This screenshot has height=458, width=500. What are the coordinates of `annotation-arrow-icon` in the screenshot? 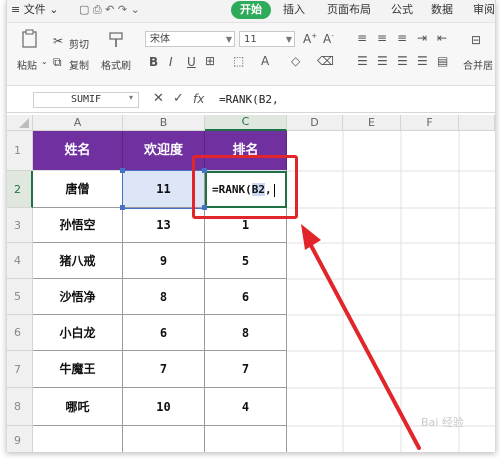 It's located at (361, 337).